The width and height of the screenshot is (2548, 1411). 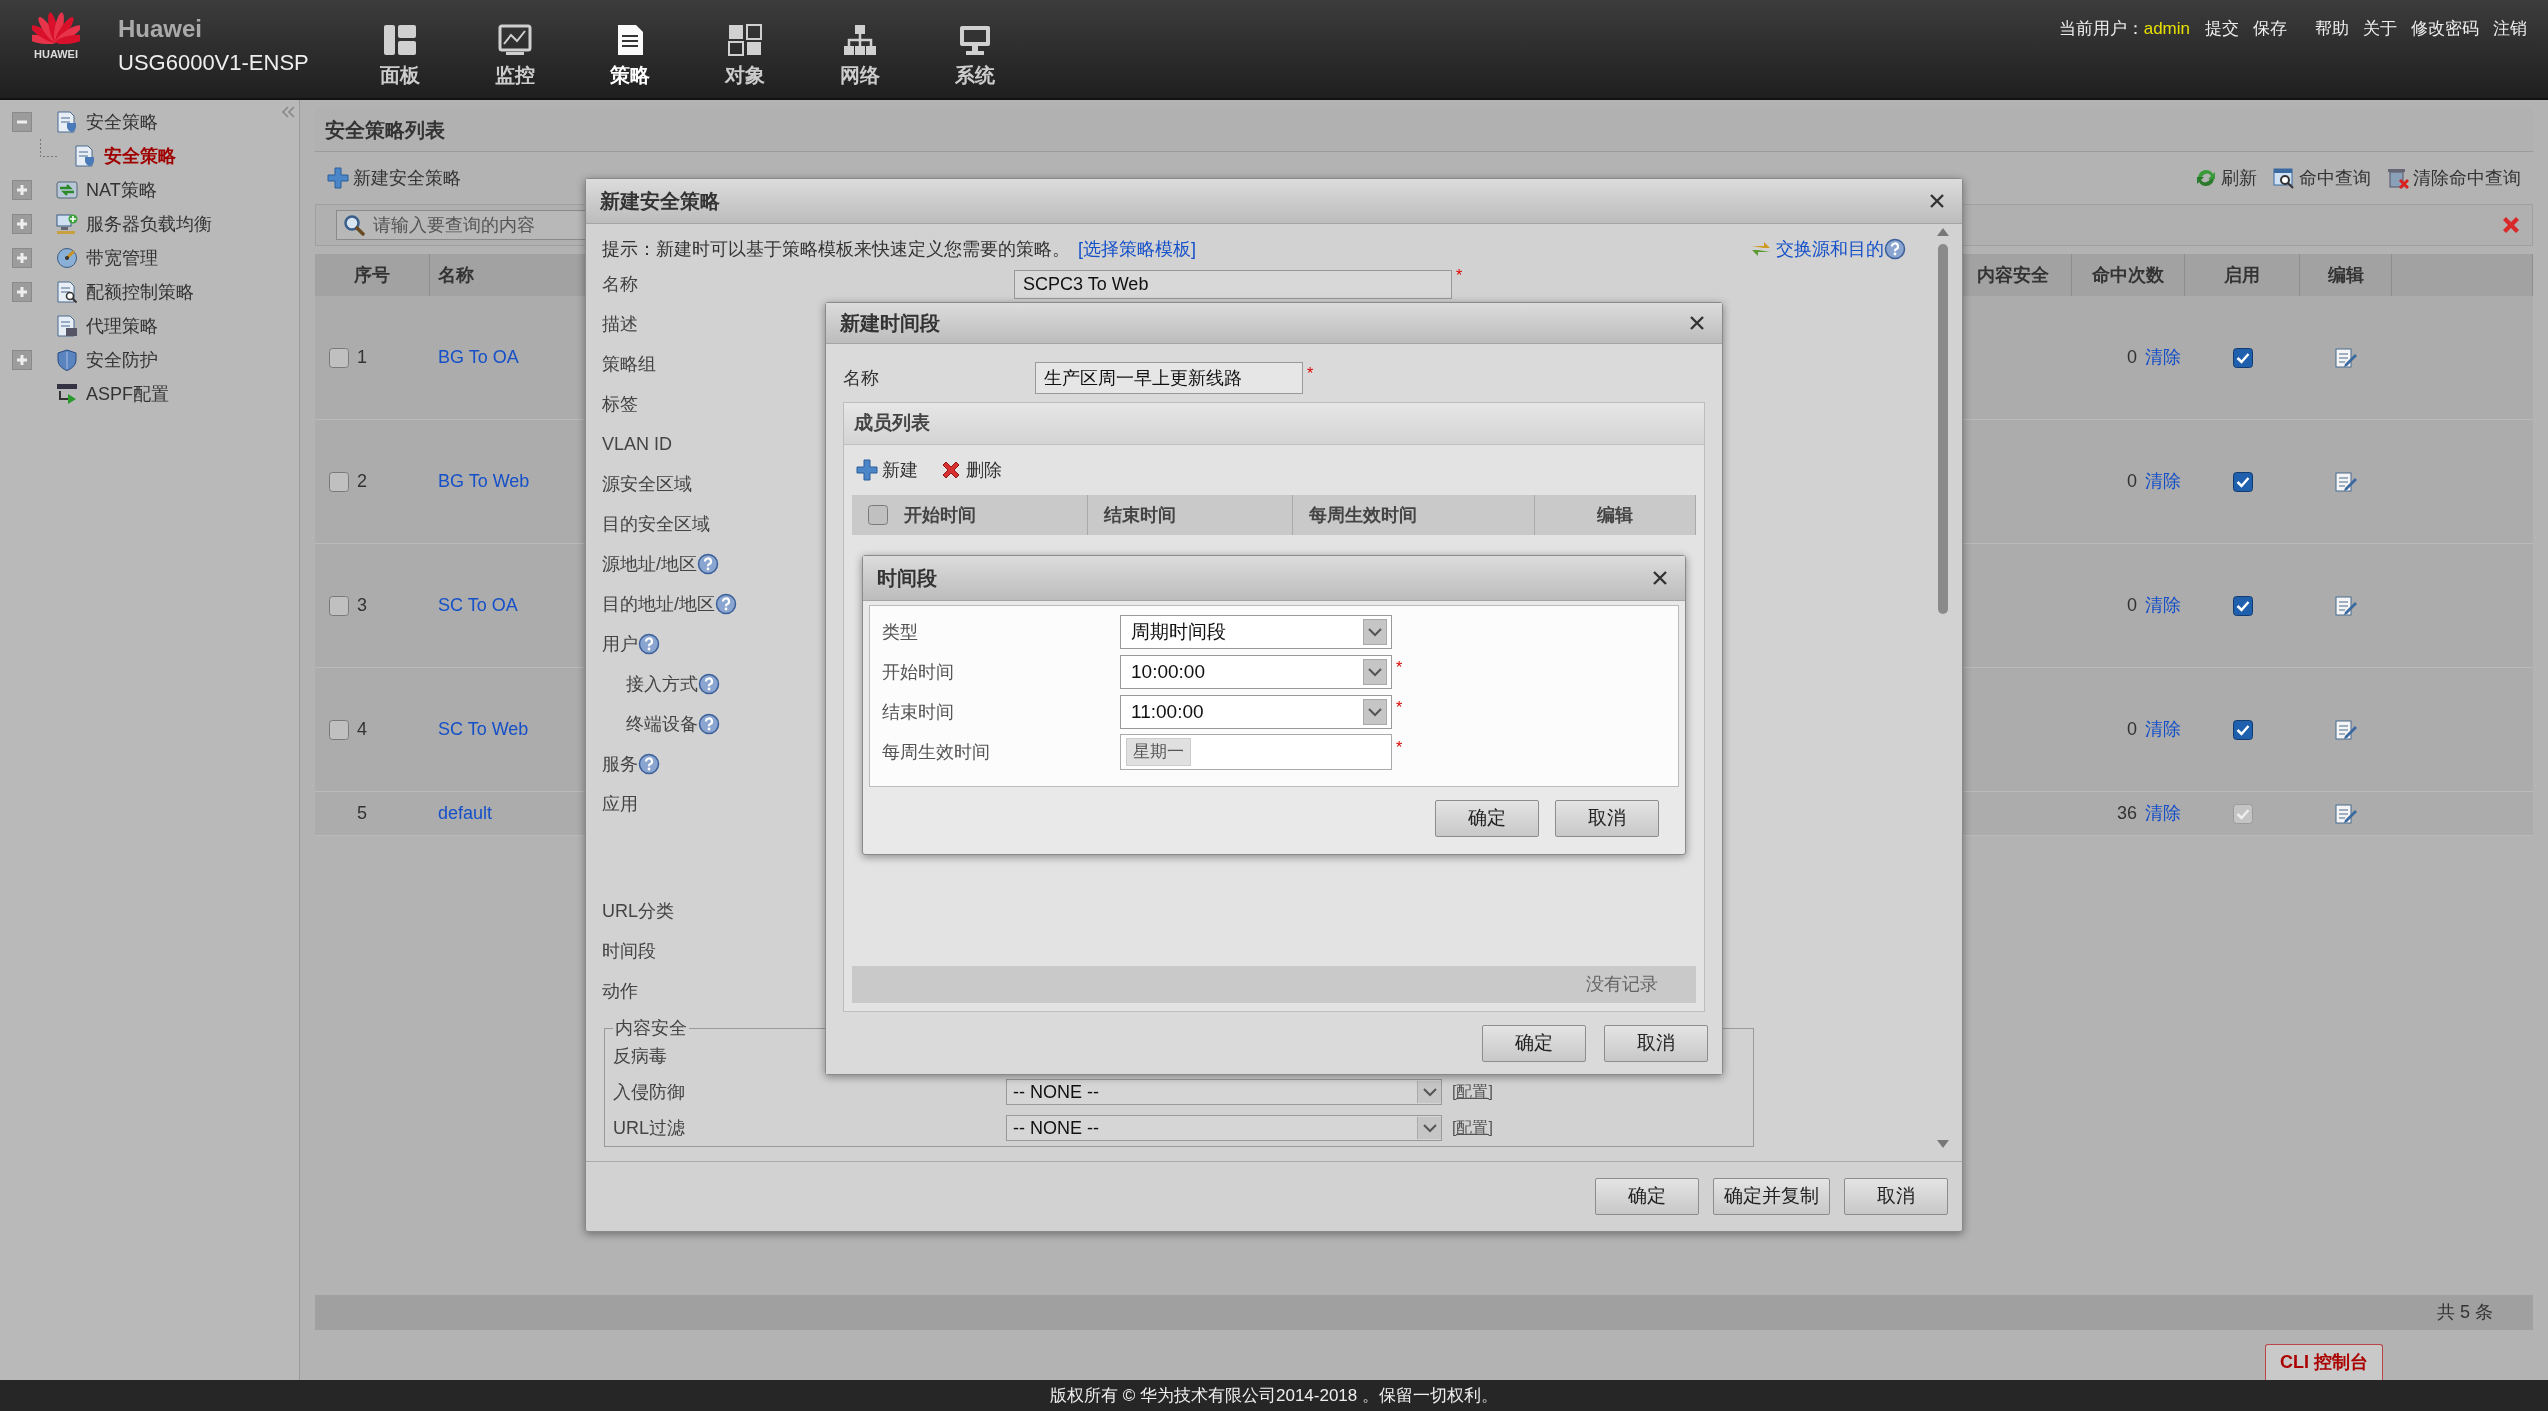 What do you see at coordinates (878, 515) in the screenshot?
I see `select-all-checkbox` at bounding box center [878, 515].